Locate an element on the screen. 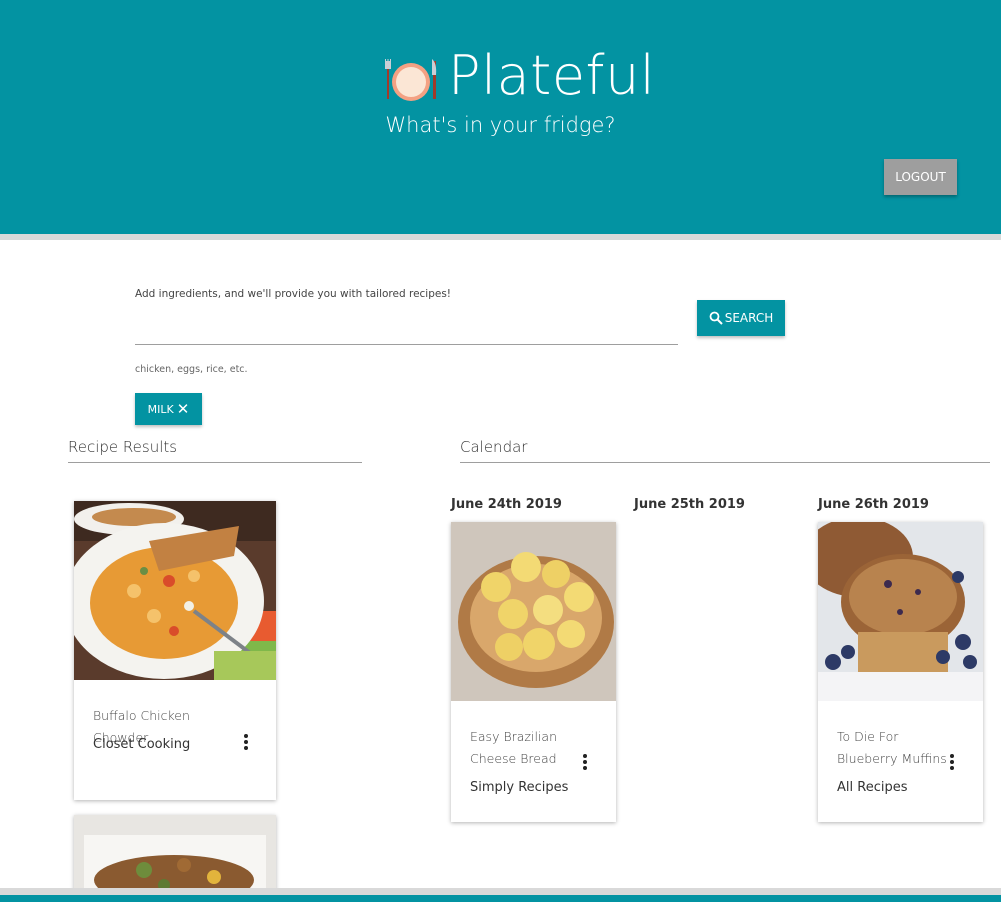  calendar-heading: Calendar is located at coordinates (494, 447).